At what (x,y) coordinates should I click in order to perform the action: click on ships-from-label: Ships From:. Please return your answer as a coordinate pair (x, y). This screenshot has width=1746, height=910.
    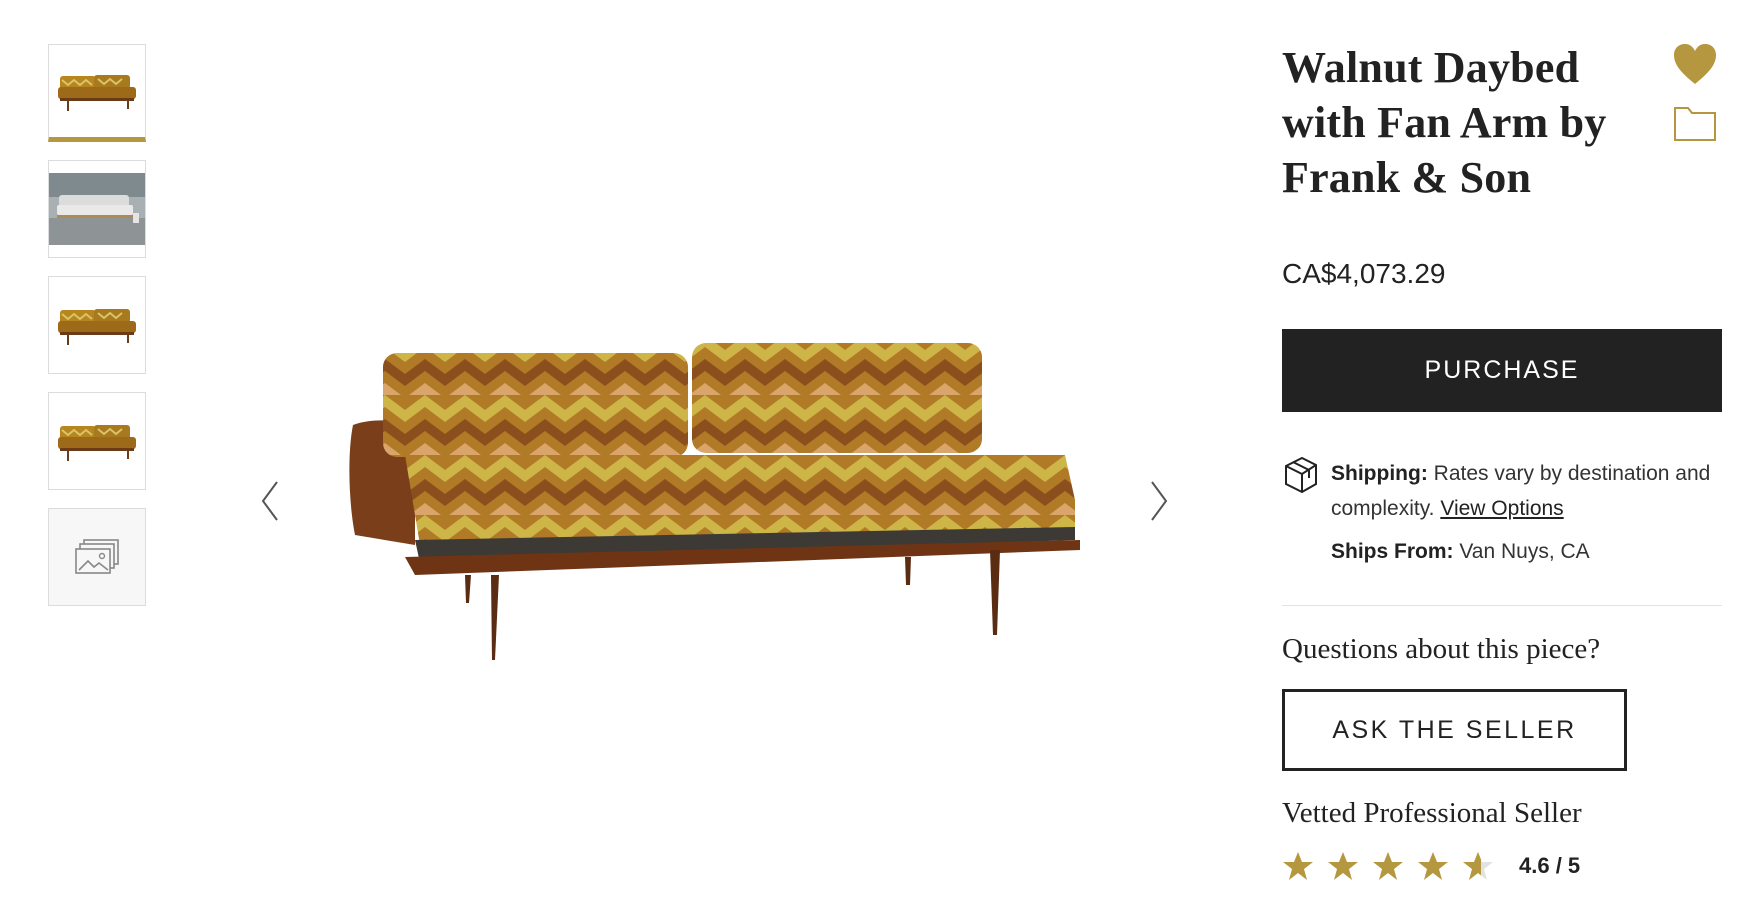
    Looking at the image, I should click on (1392, 551).